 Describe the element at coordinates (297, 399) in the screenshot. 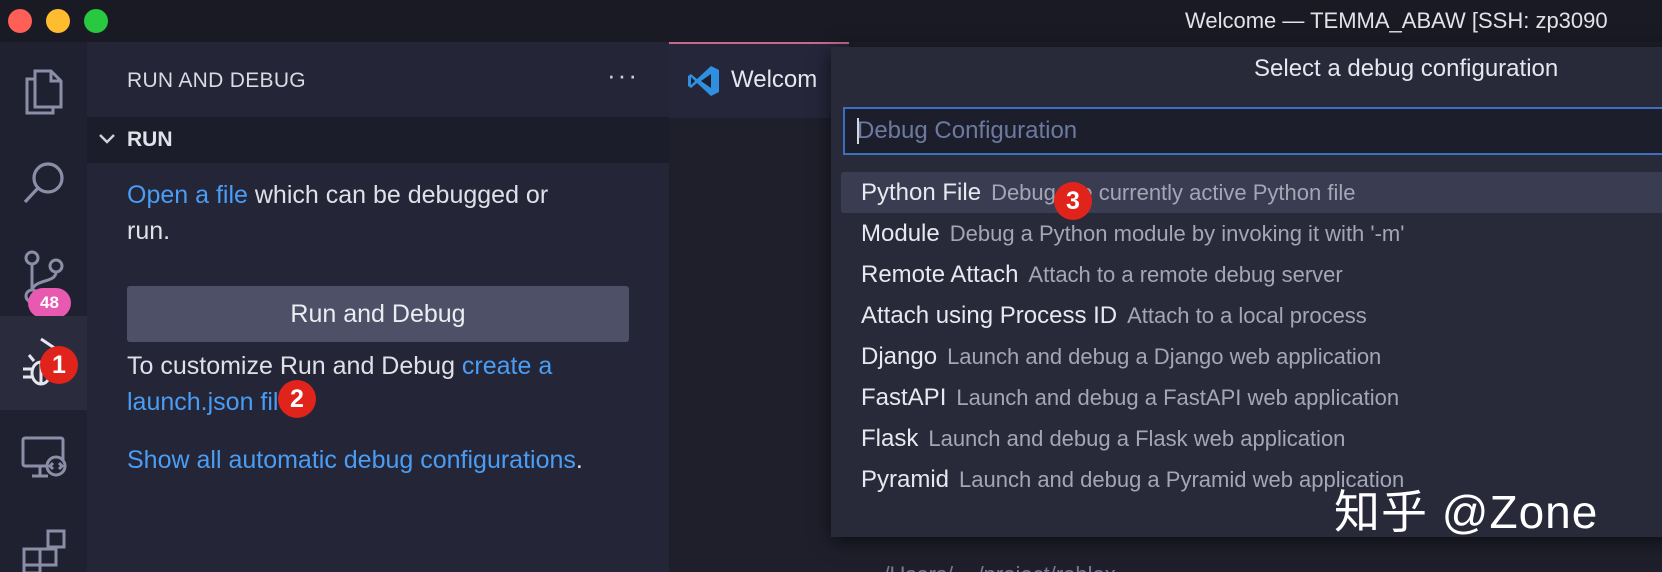

I see `annotation-marker-2: 2` at that location.